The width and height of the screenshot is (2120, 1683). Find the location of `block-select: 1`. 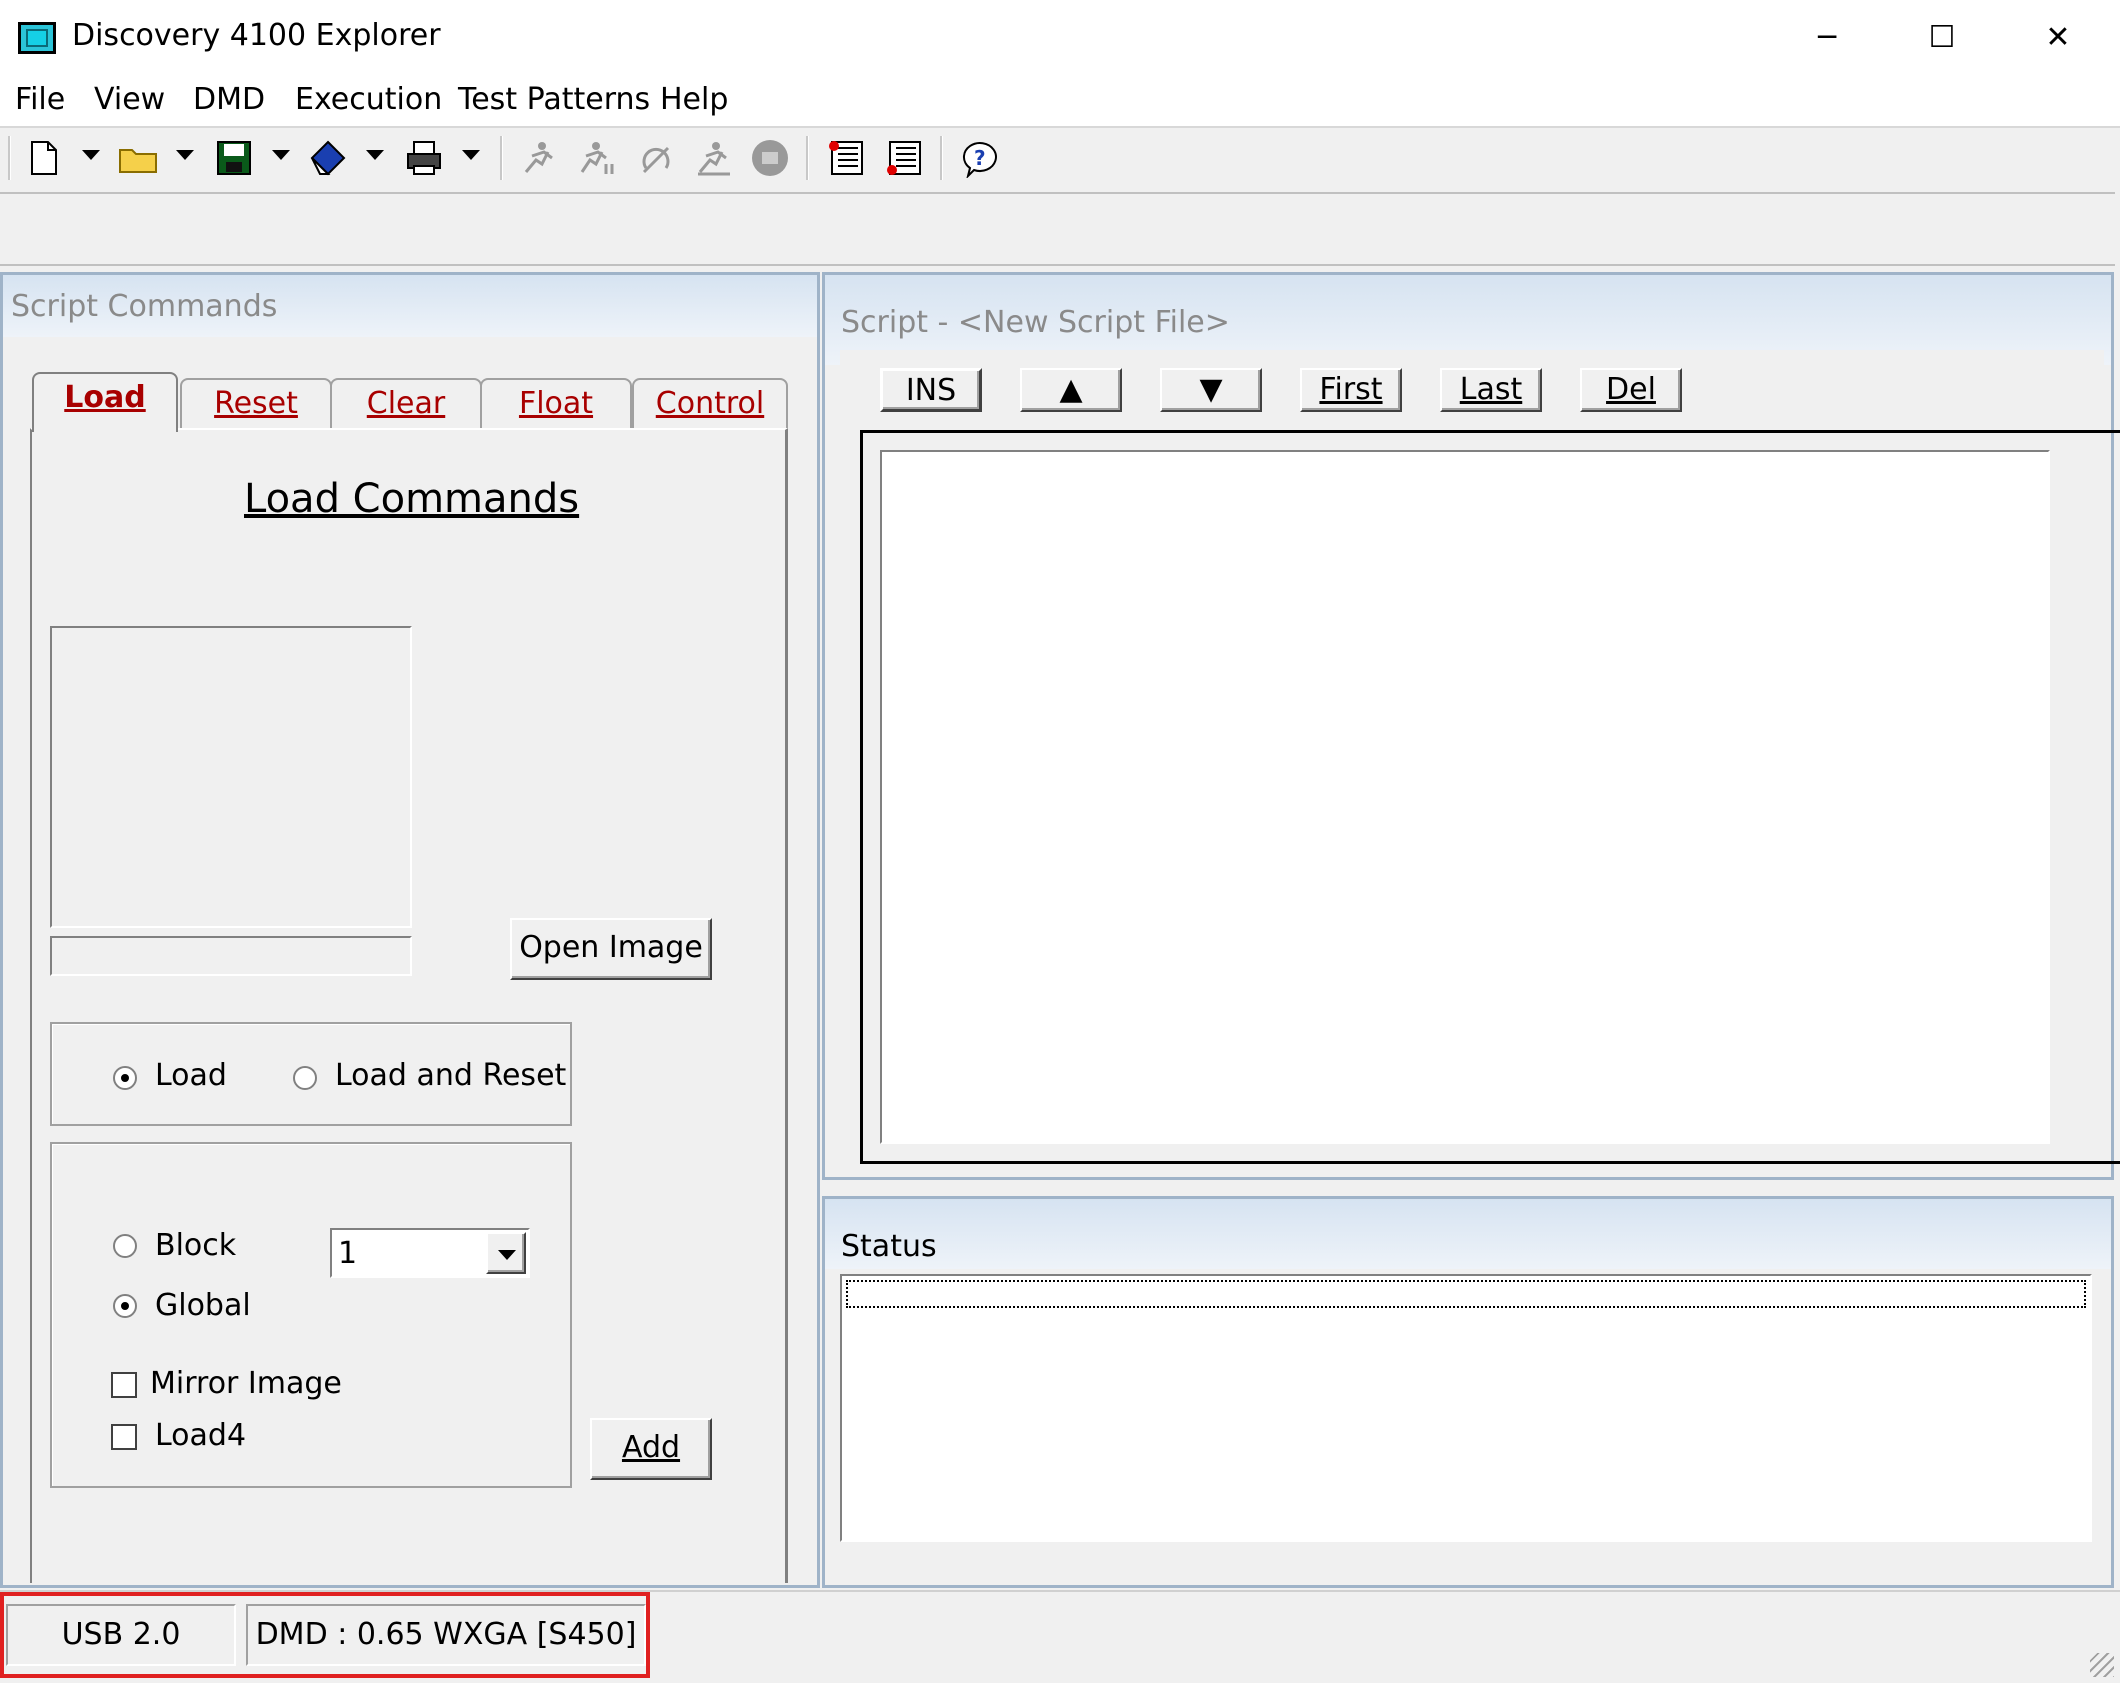

block-select: 1 is located at coordinates (430, 1253).